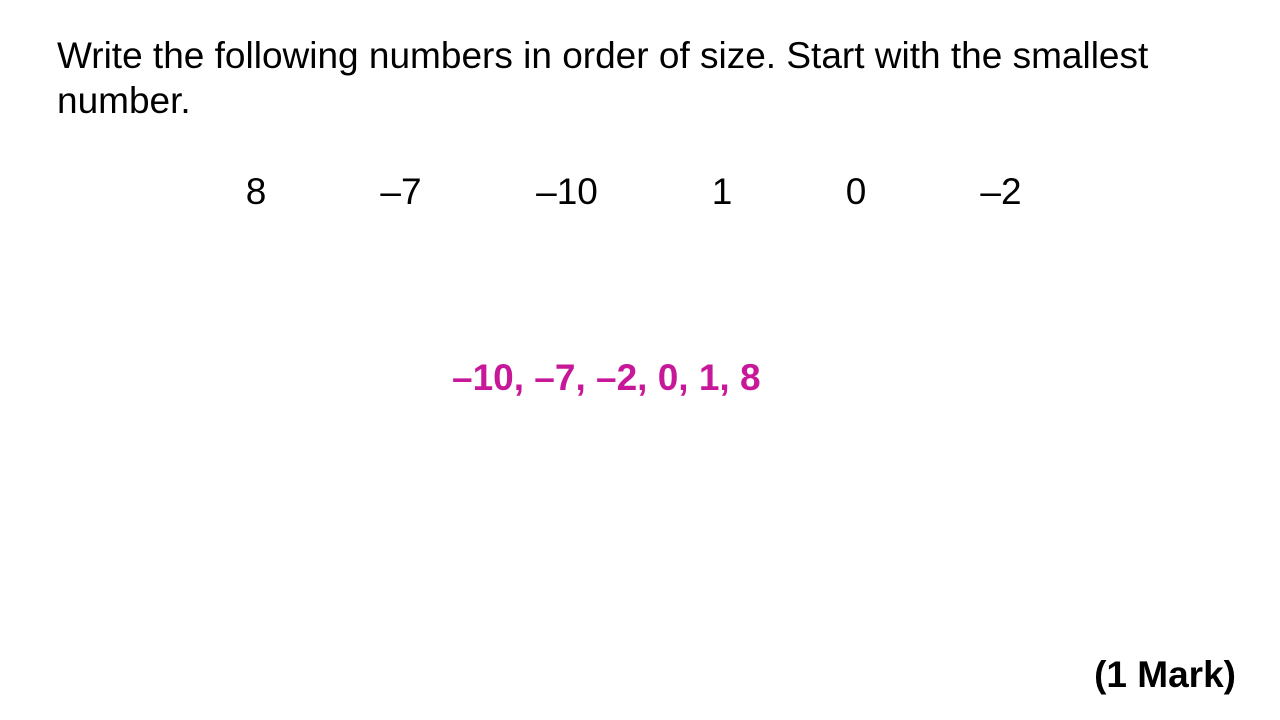  I want to click on marks-label: (1 Mark), so click(1165, 674).